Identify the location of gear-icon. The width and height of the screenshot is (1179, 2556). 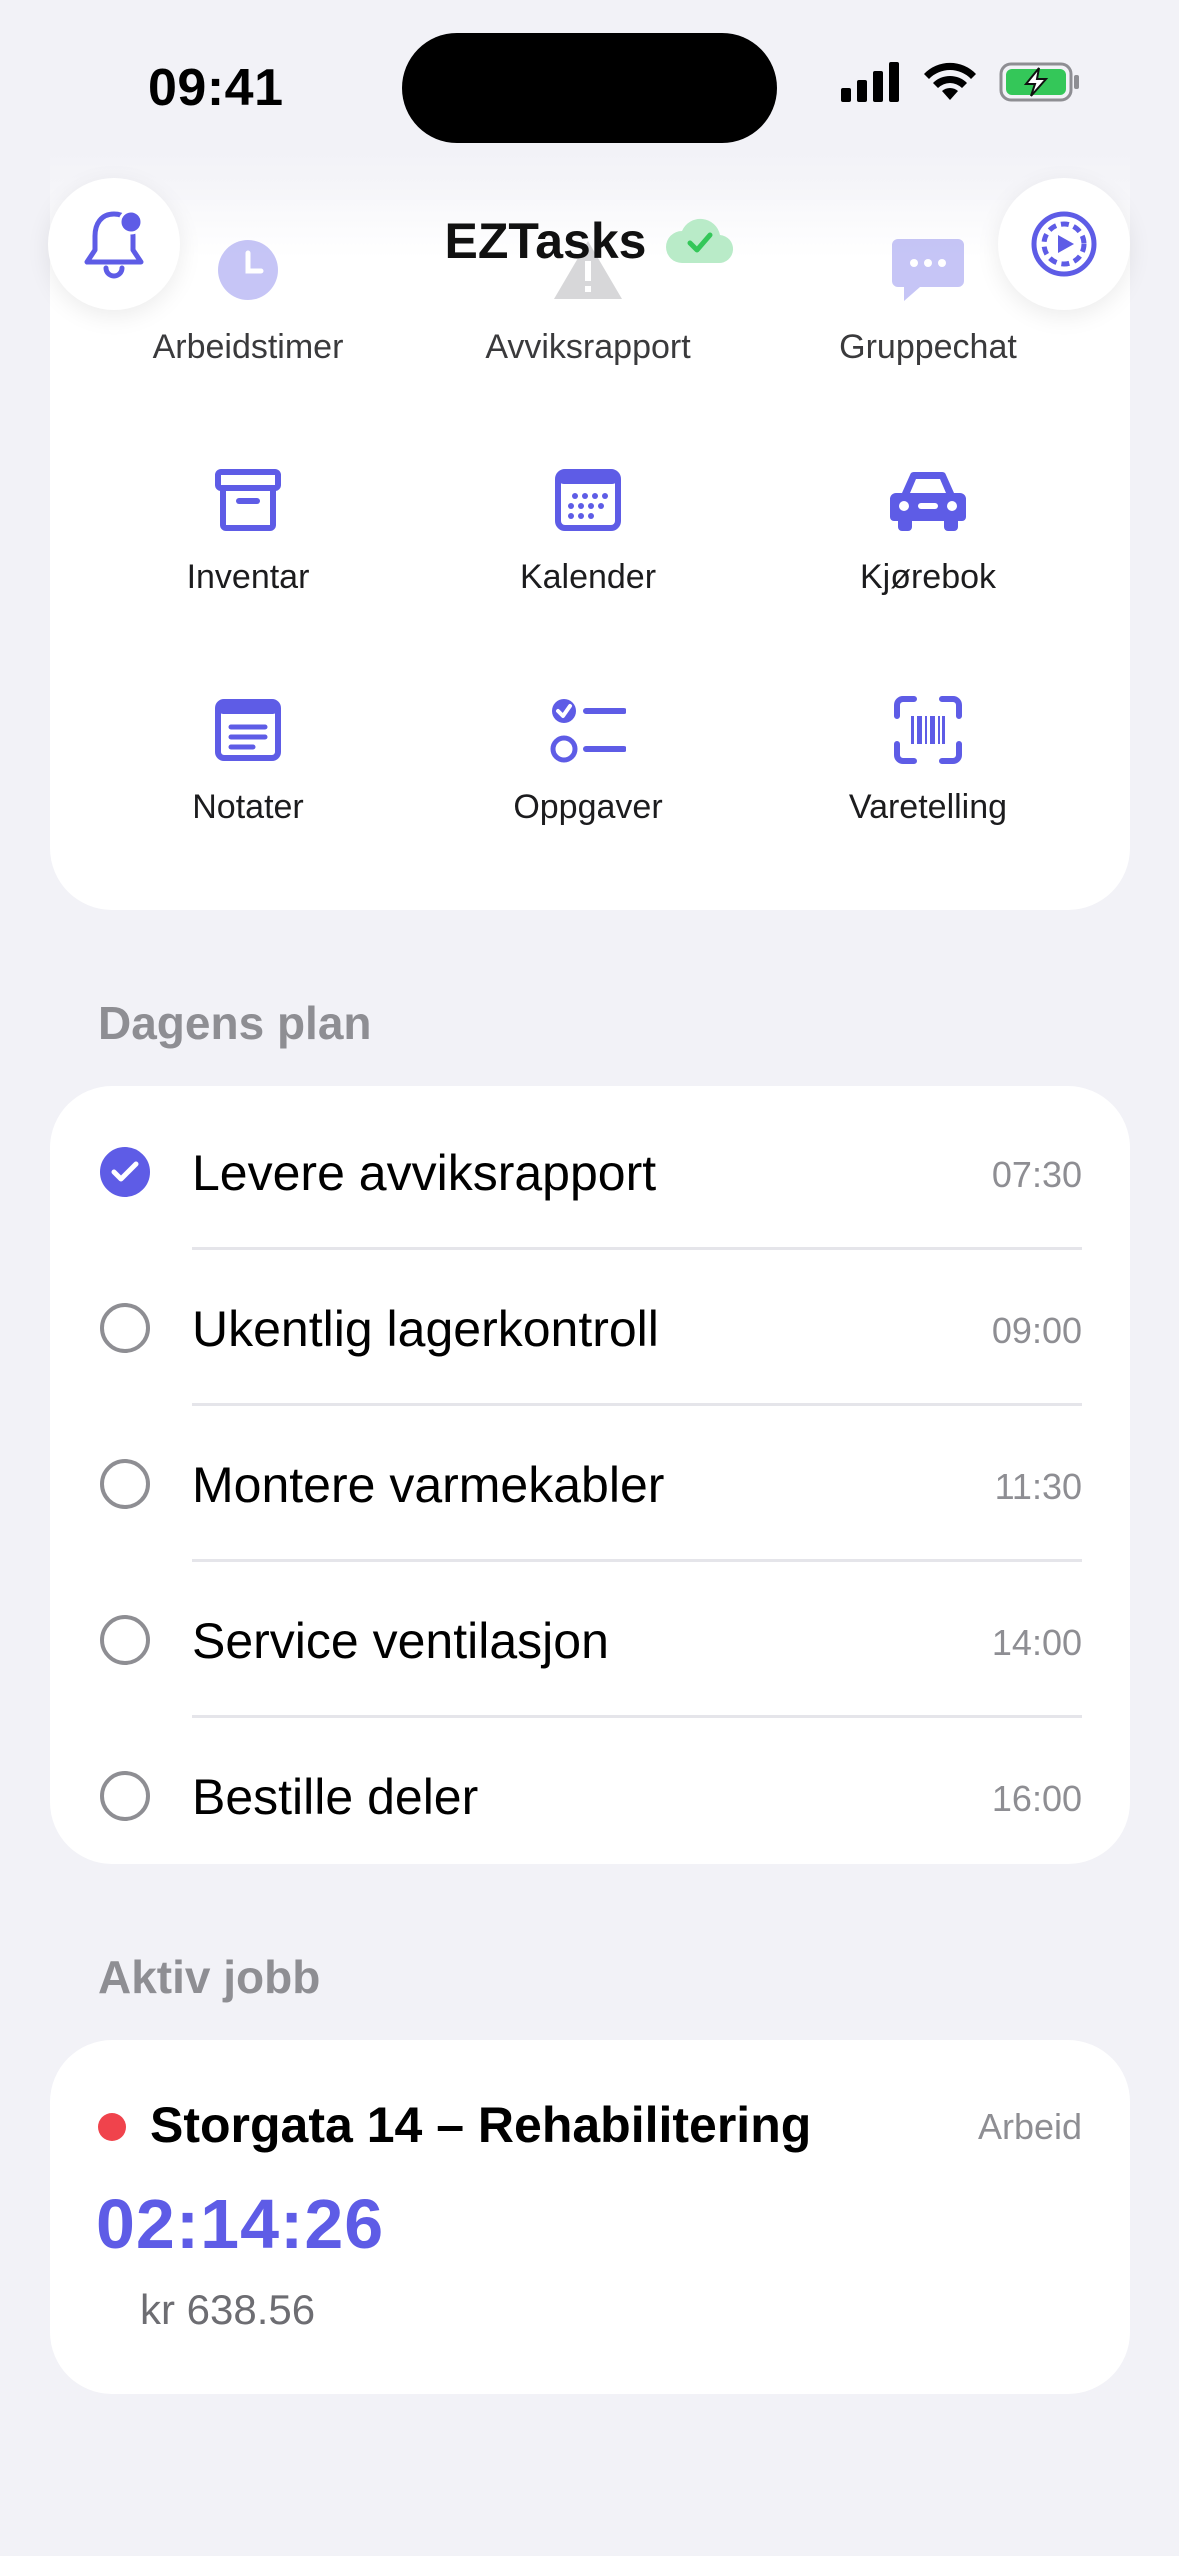
(1064, 244).